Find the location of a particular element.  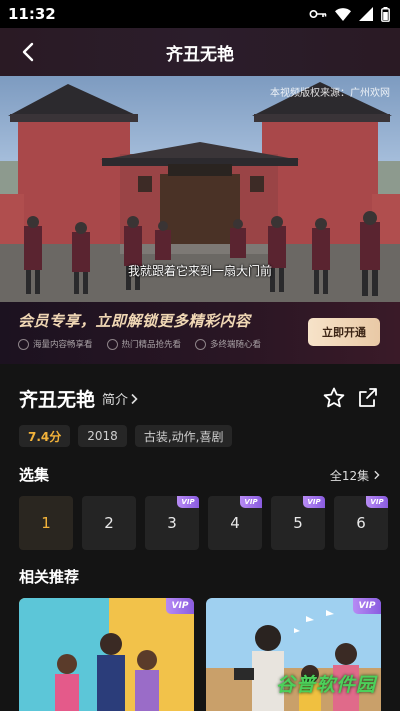

episode-number: 5 is located at coordinates (298, 523).